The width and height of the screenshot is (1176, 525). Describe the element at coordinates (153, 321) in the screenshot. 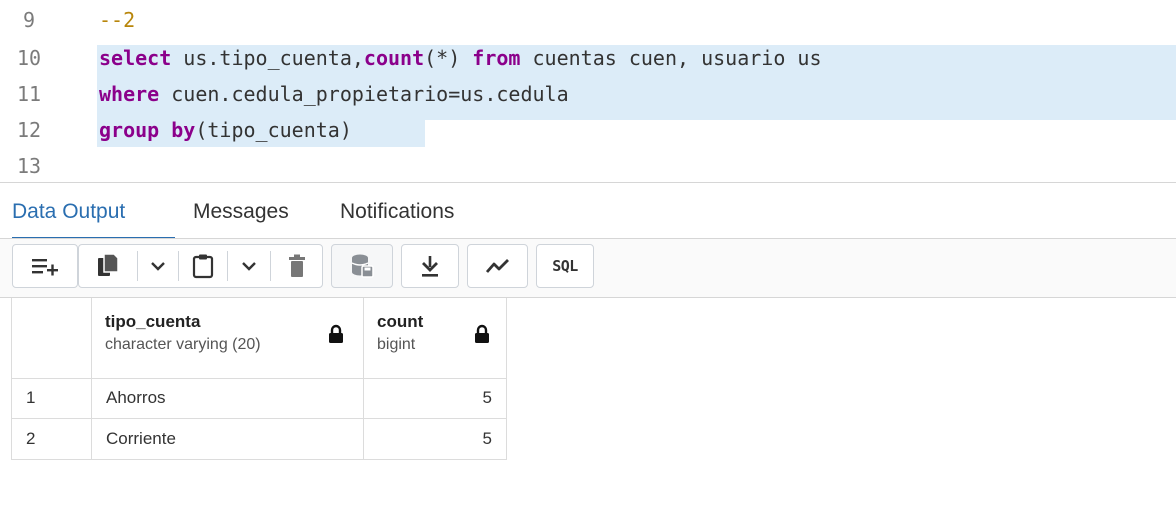

I see `column-name: tipo_cuenta` at that location.